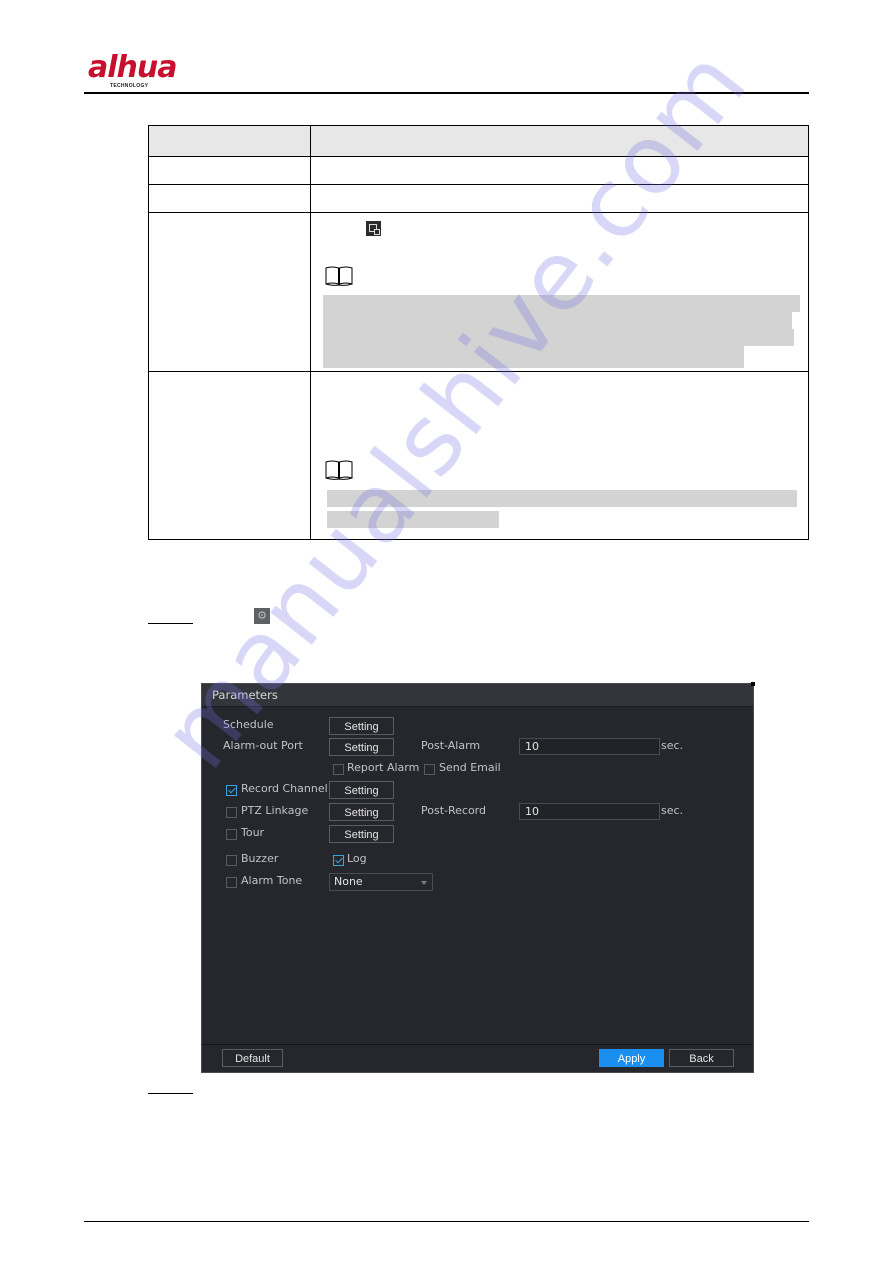 The image size is (893, 1263). Describe the element at coordinates (231, 790) in the screenshot. I see `record-channel-checkbox` at that location.